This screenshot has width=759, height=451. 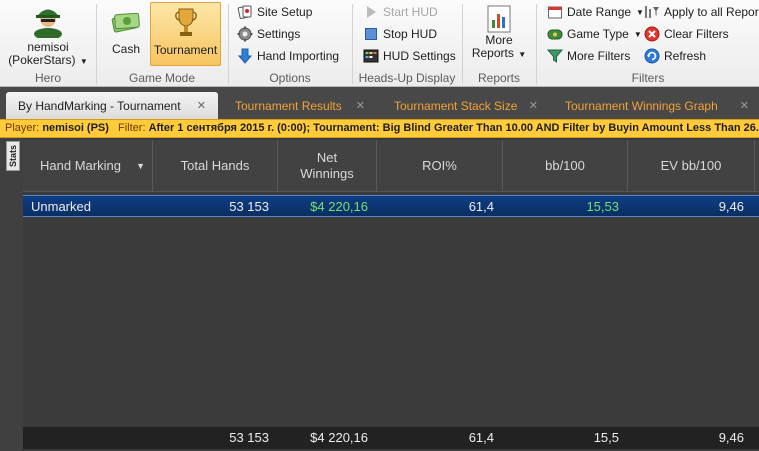 I want to click on download-arrow-icon, so click(x=245, y=56).